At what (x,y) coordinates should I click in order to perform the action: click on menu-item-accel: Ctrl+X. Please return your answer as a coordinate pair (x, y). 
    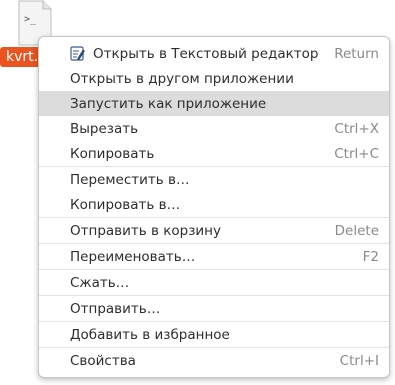
    Looking at the image, I should click on (356, 128).